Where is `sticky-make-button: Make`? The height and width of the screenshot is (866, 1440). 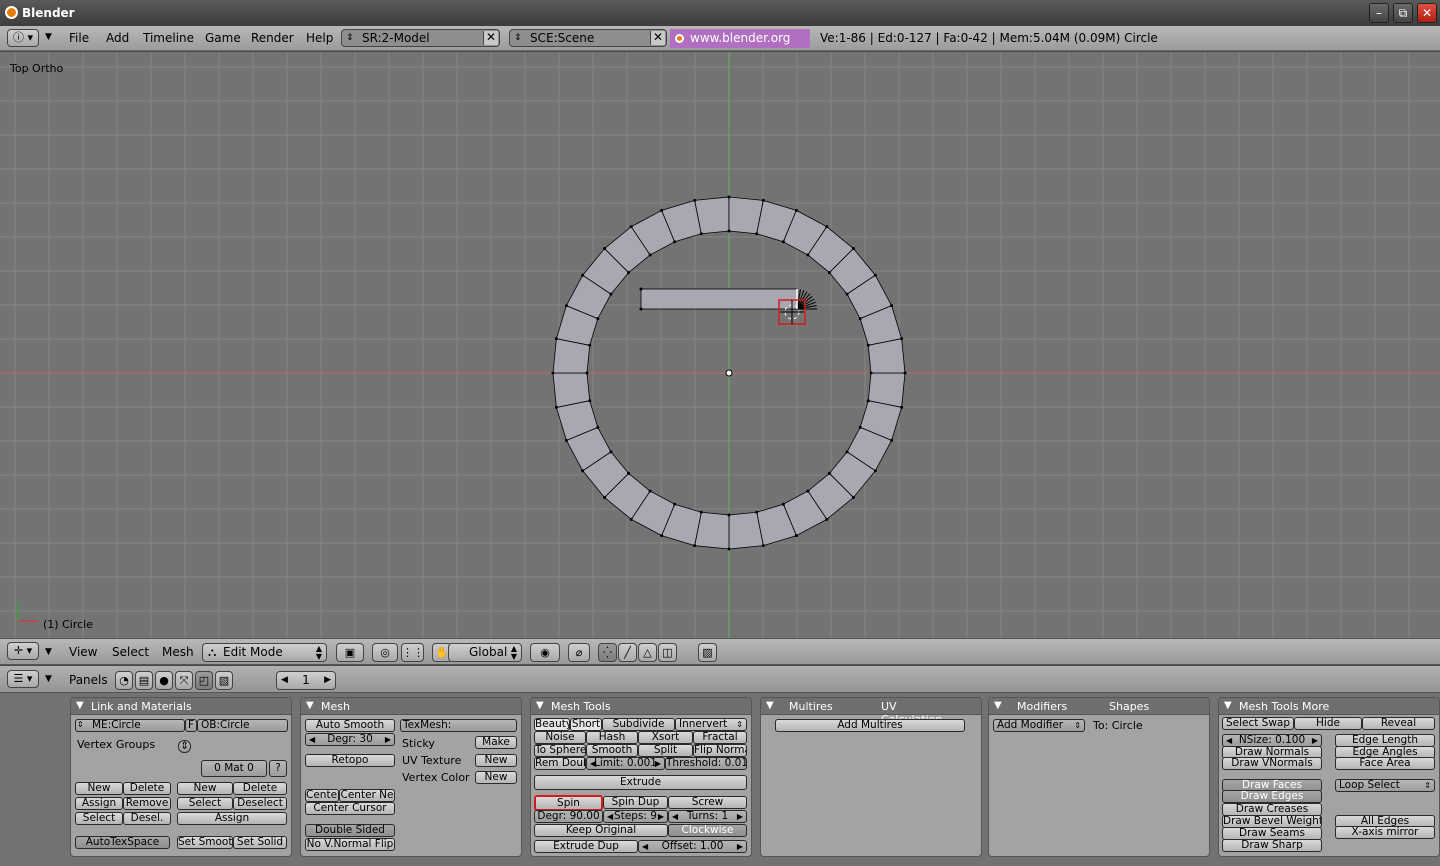
sticky-make-button: Make is located at coordinates (496, 742).